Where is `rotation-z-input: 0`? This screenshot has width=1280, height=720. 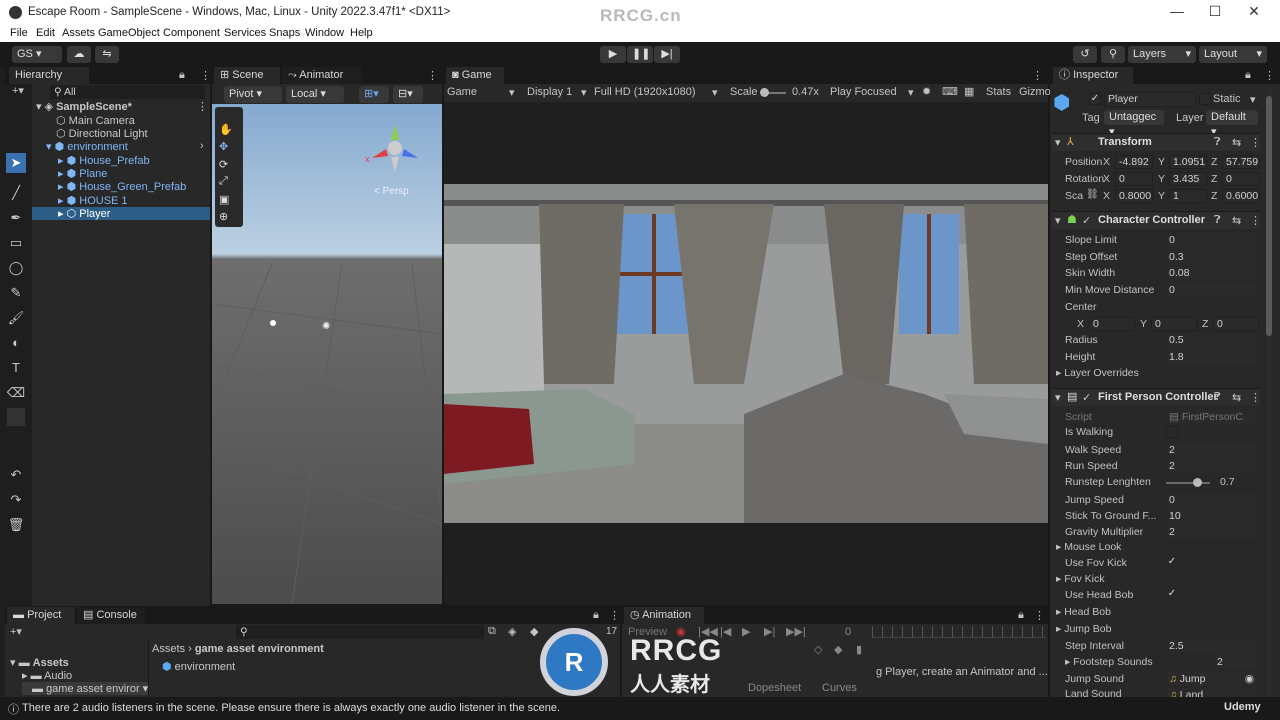
rotation-z-input: 0 is located at coordinates (1241, 179).